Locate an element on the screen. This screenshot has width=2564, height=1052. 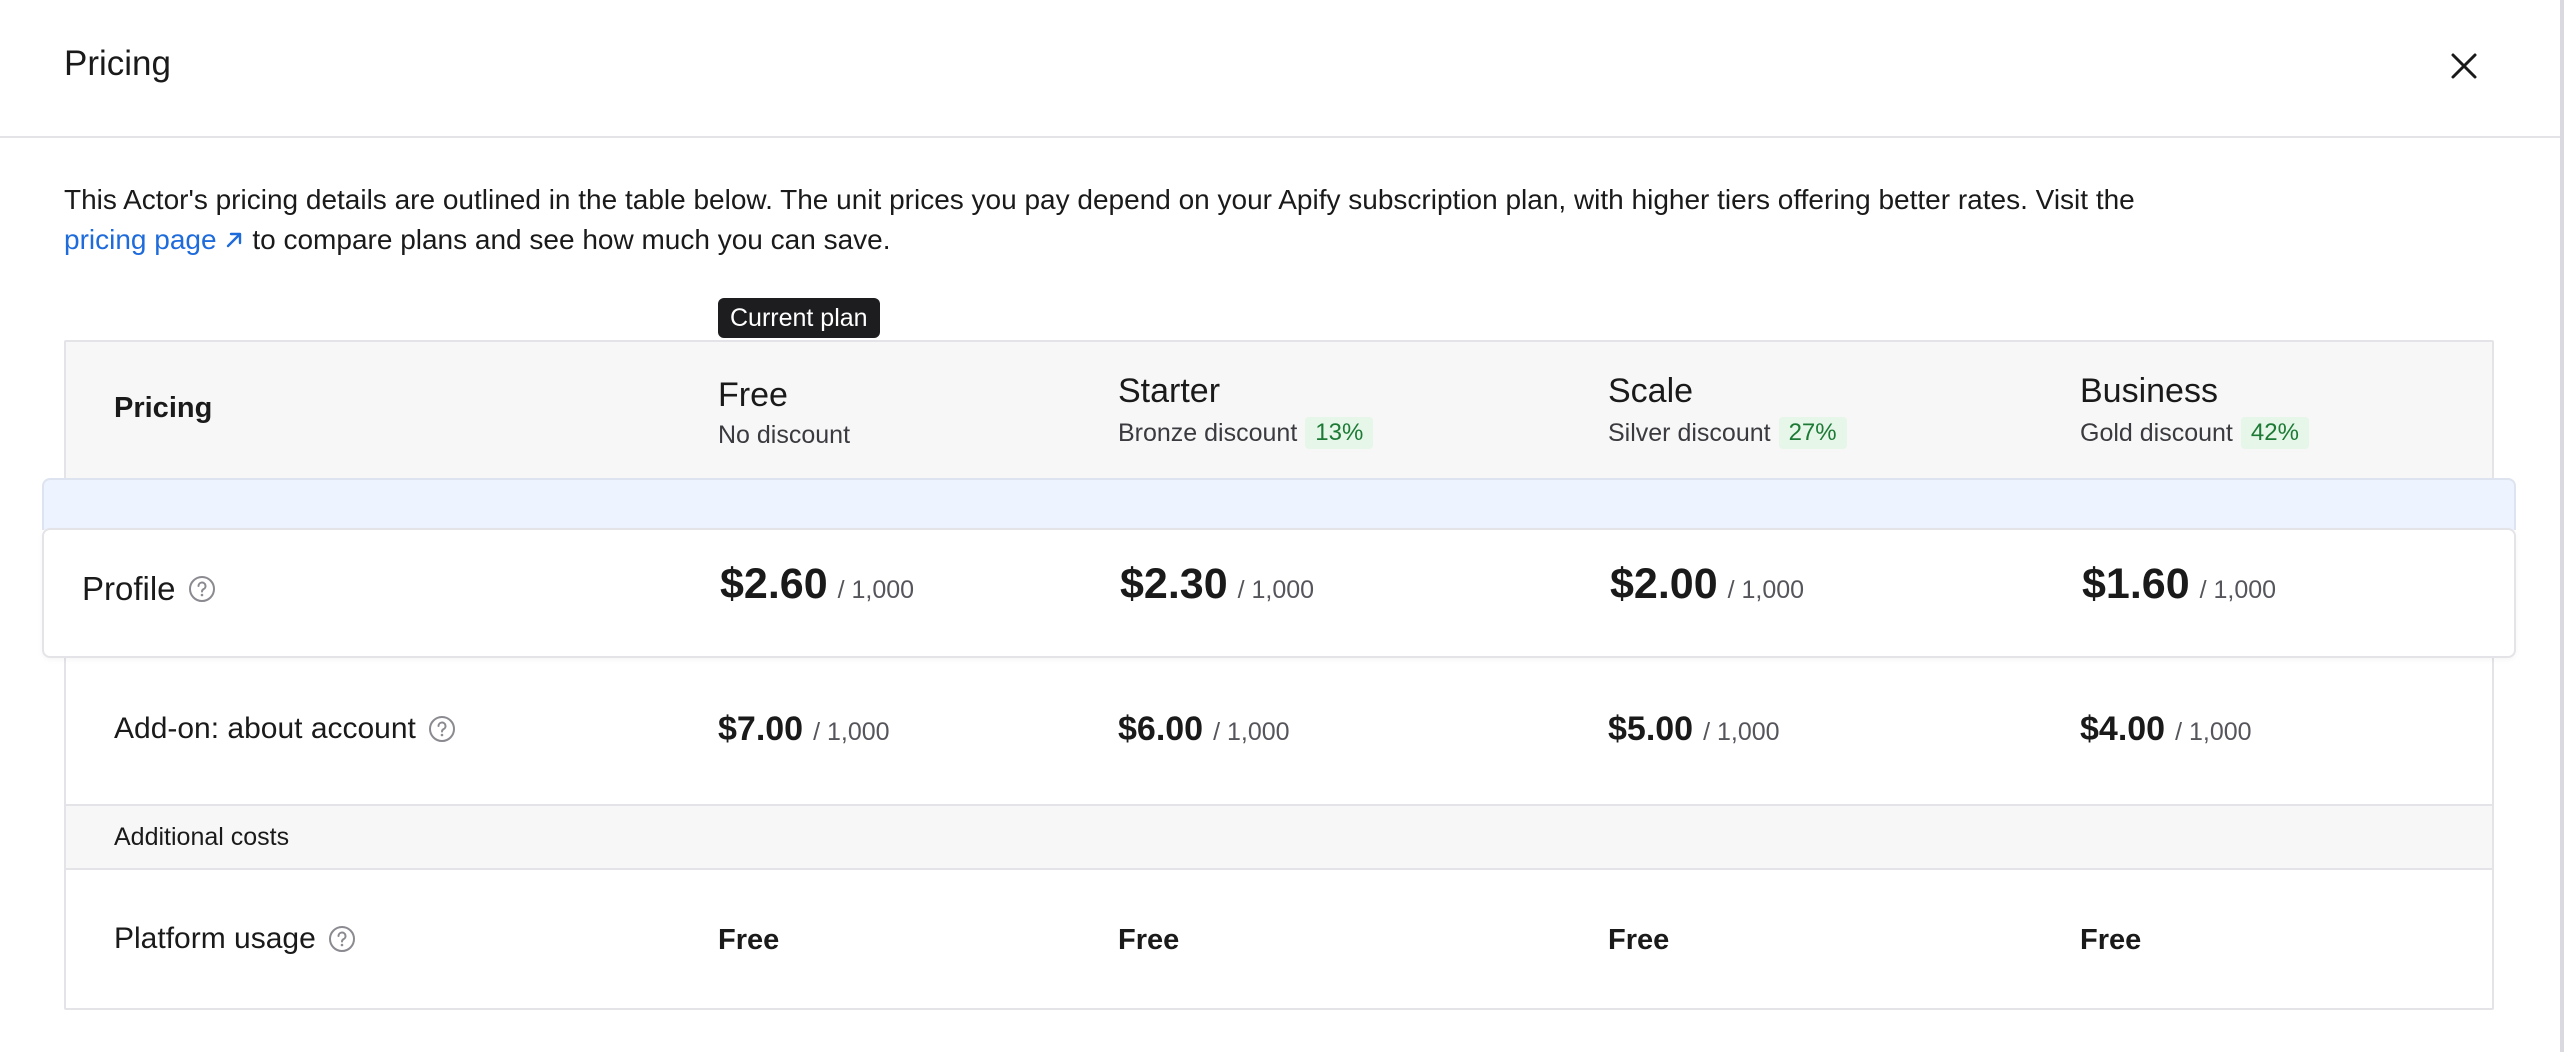
price-amount: $5.00 is located at coordinates (1651, 729).